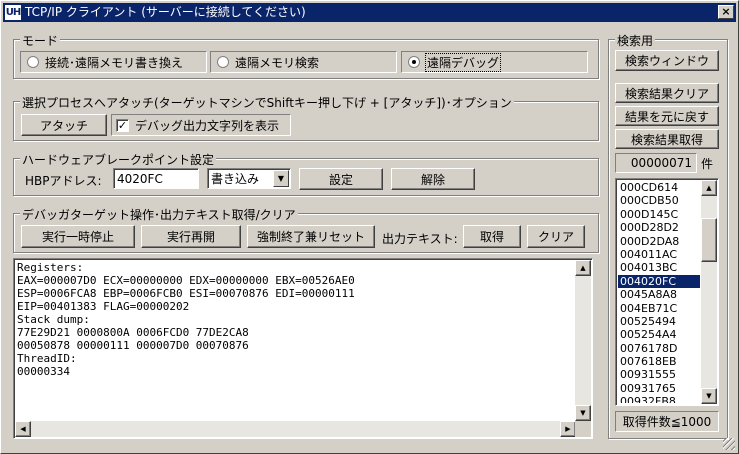  What do you see at coordinates (659, 361) in the screenshot?
I see `search-result-item: 007618EB` at bounding box center [659, 361].